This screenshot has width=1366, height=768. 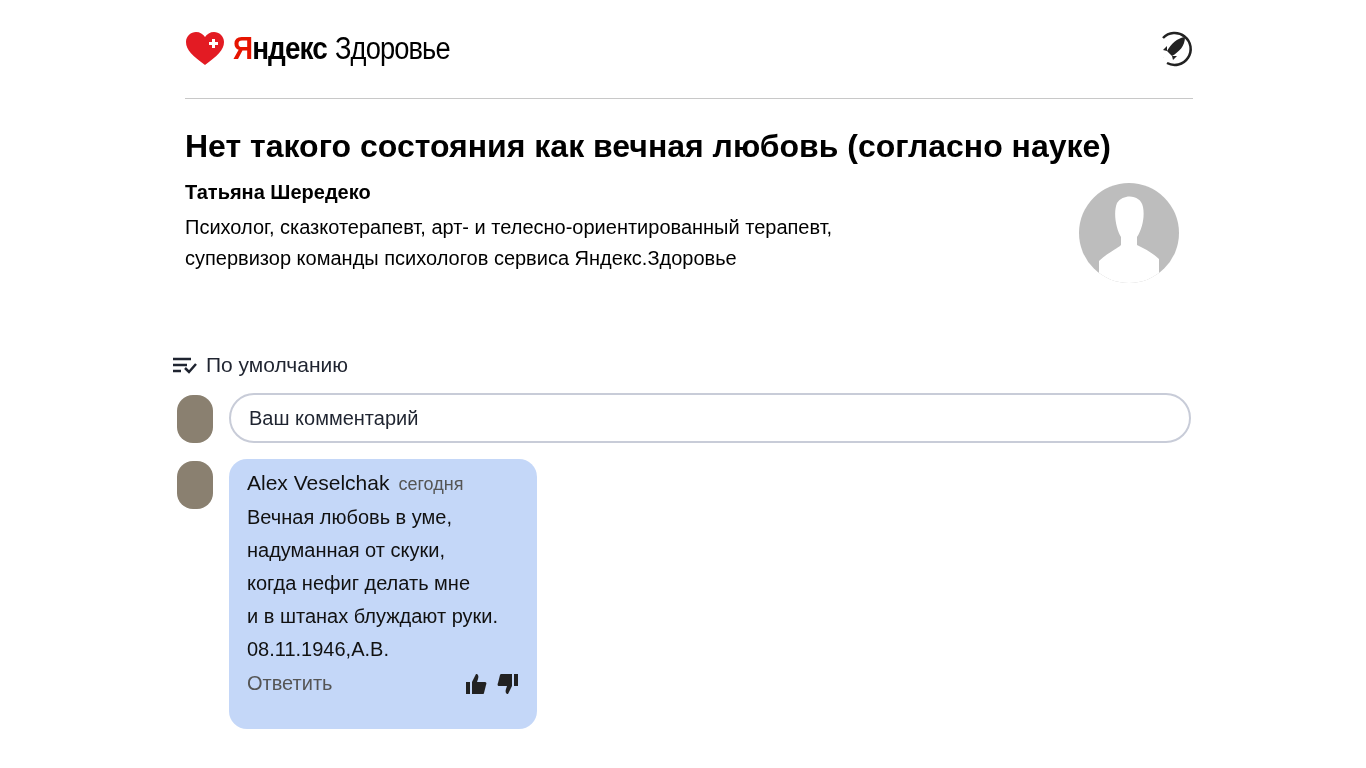 What do you see at coordinates (195, 419) in the screenshot?
I see `user-photo` at bounding box center [195, 419].